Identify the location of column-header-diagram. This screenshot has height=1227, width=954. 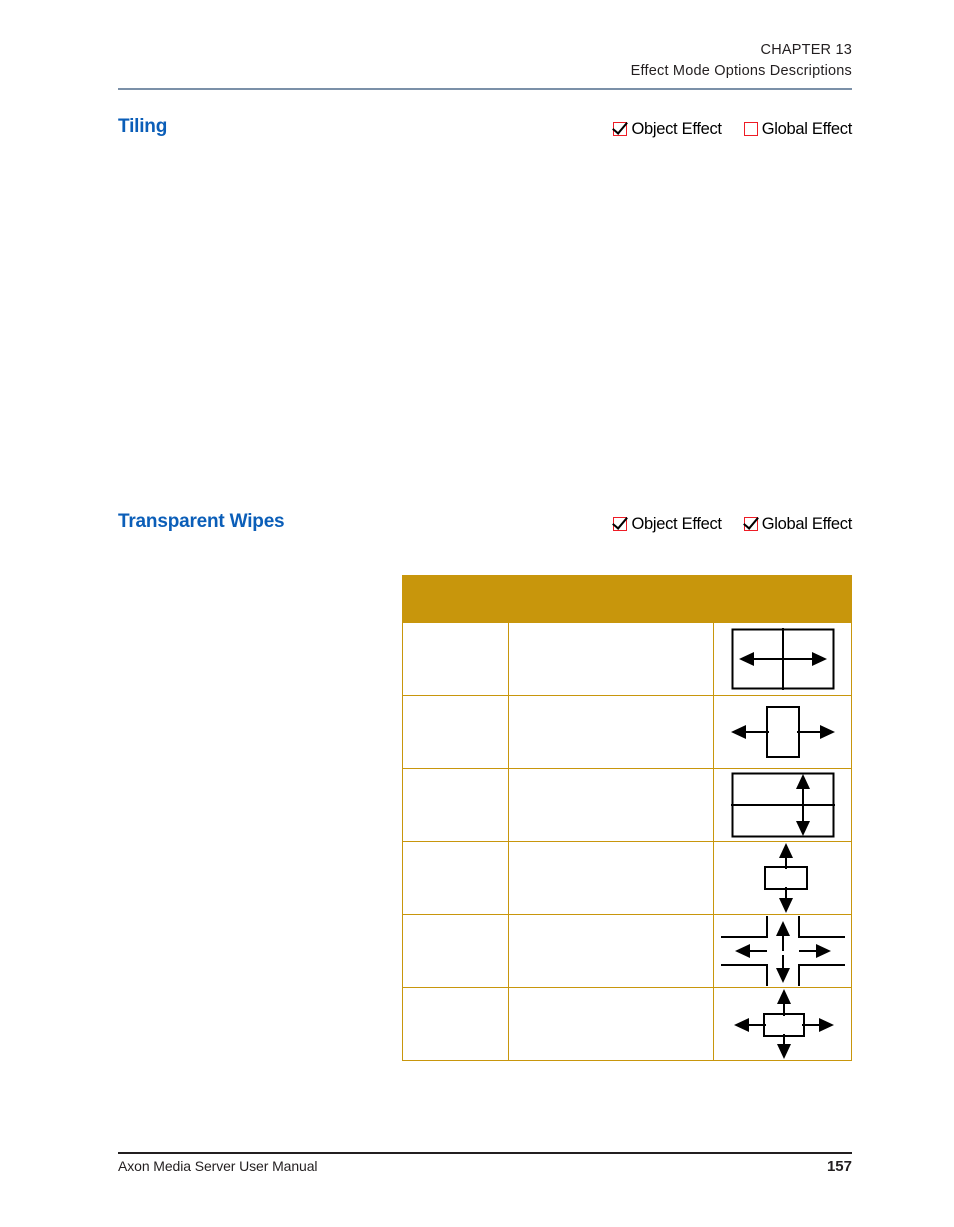
(782, 599).